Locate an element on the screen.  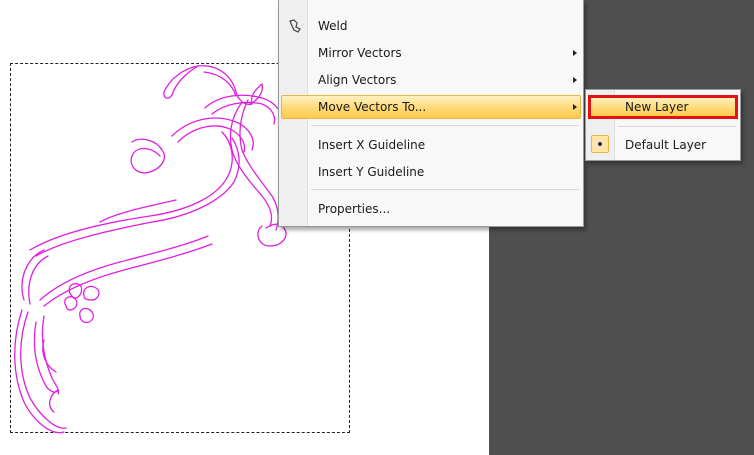
menu-item-label: Insert X Guideline is located at coordinates (372, 145).